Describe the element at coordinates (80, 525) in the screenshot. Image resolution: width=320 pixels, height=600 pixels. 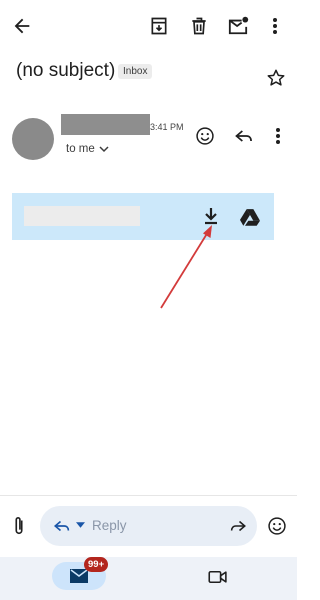
I see `reply-mode-dropdown-icon` at that location.